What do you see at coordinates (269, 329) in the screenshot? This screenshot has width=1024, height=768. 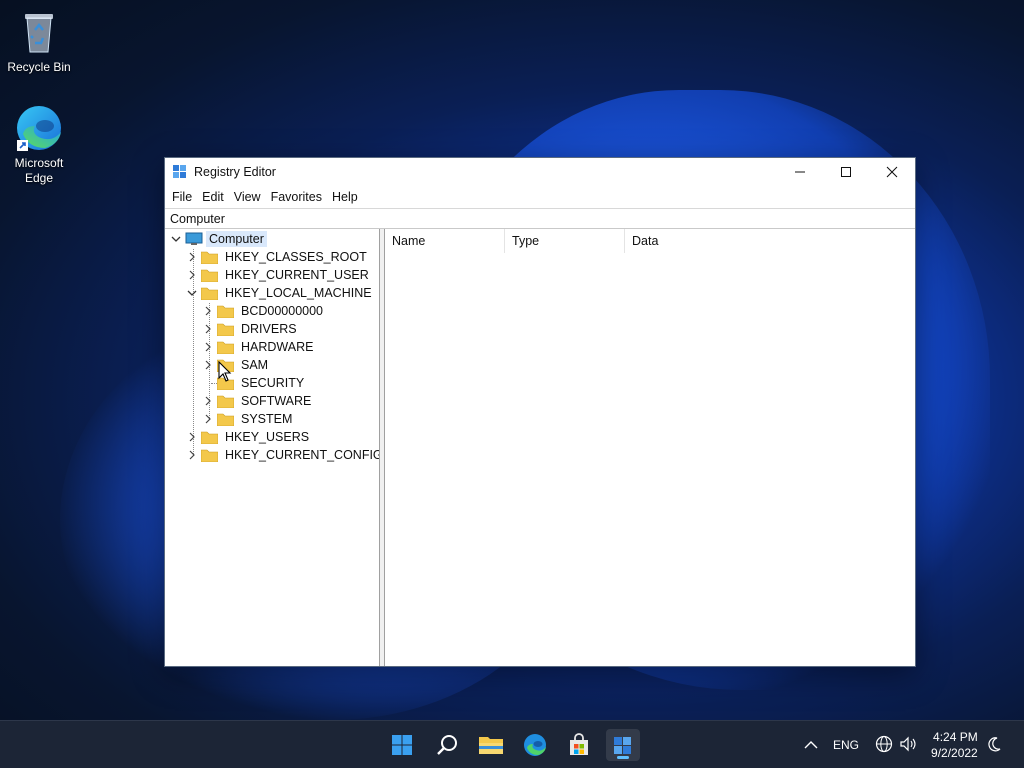 I see `tree-item-label: DRIVERS` at bounding box center [269, 329].